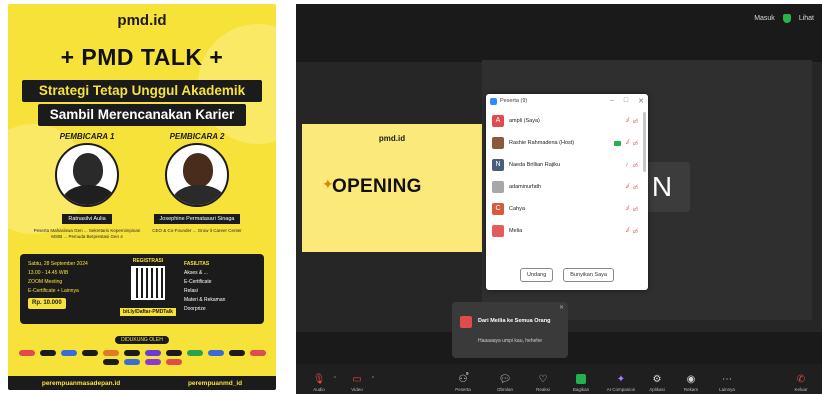 Image resolution: width=822 pixels, height=394 pixels. What do you see at coordinates (504, 389) in the screenshot?
I see `chat-label: Obrolan` at bounding box center [504, 389].